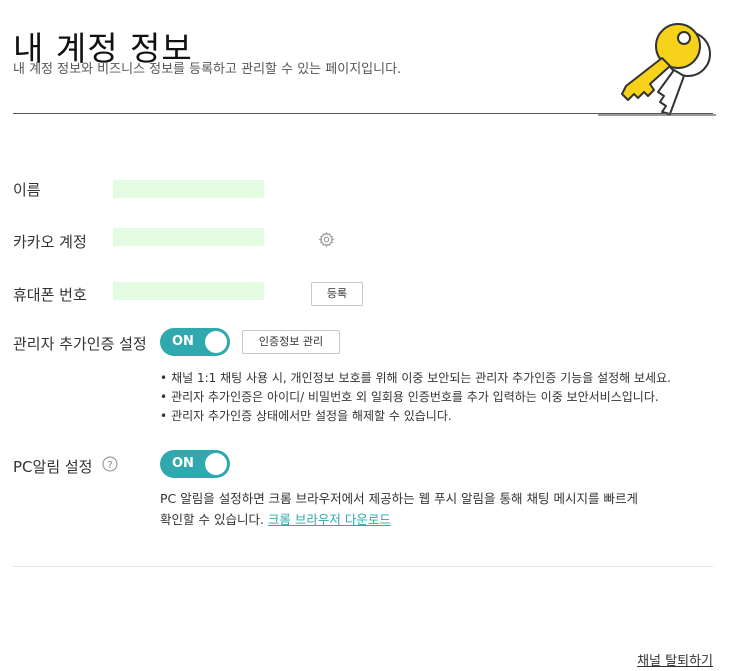 The height and width of the screenshot is (671, 729). What do you see at coordinates (216, 464) in the screenshot?
I see `pc-alert-toggle-knob` at bounding box center [216, 464].